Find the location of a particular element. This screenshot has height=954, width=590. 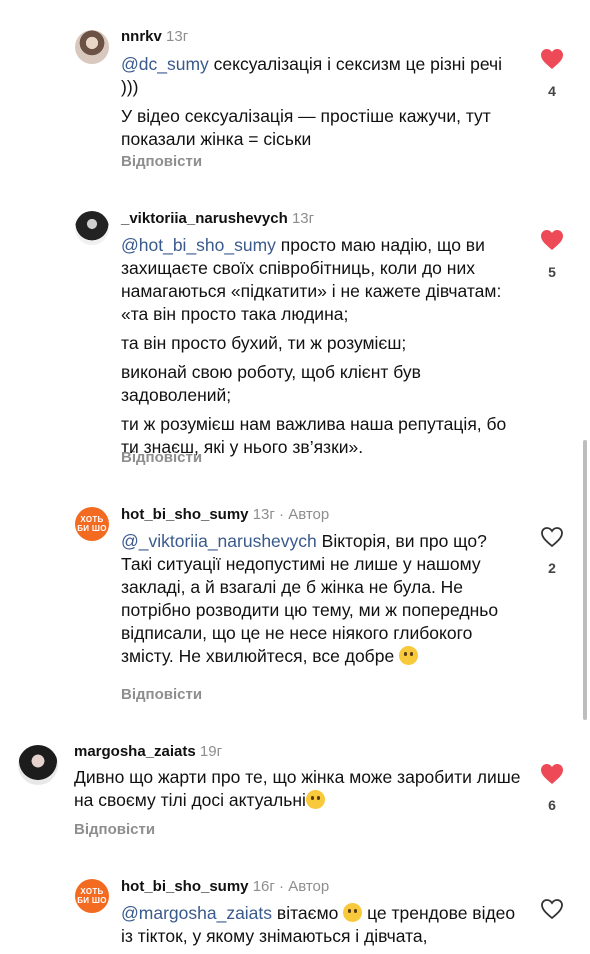

comment-text-part: вітаємо is located at coordinates (305, 913).